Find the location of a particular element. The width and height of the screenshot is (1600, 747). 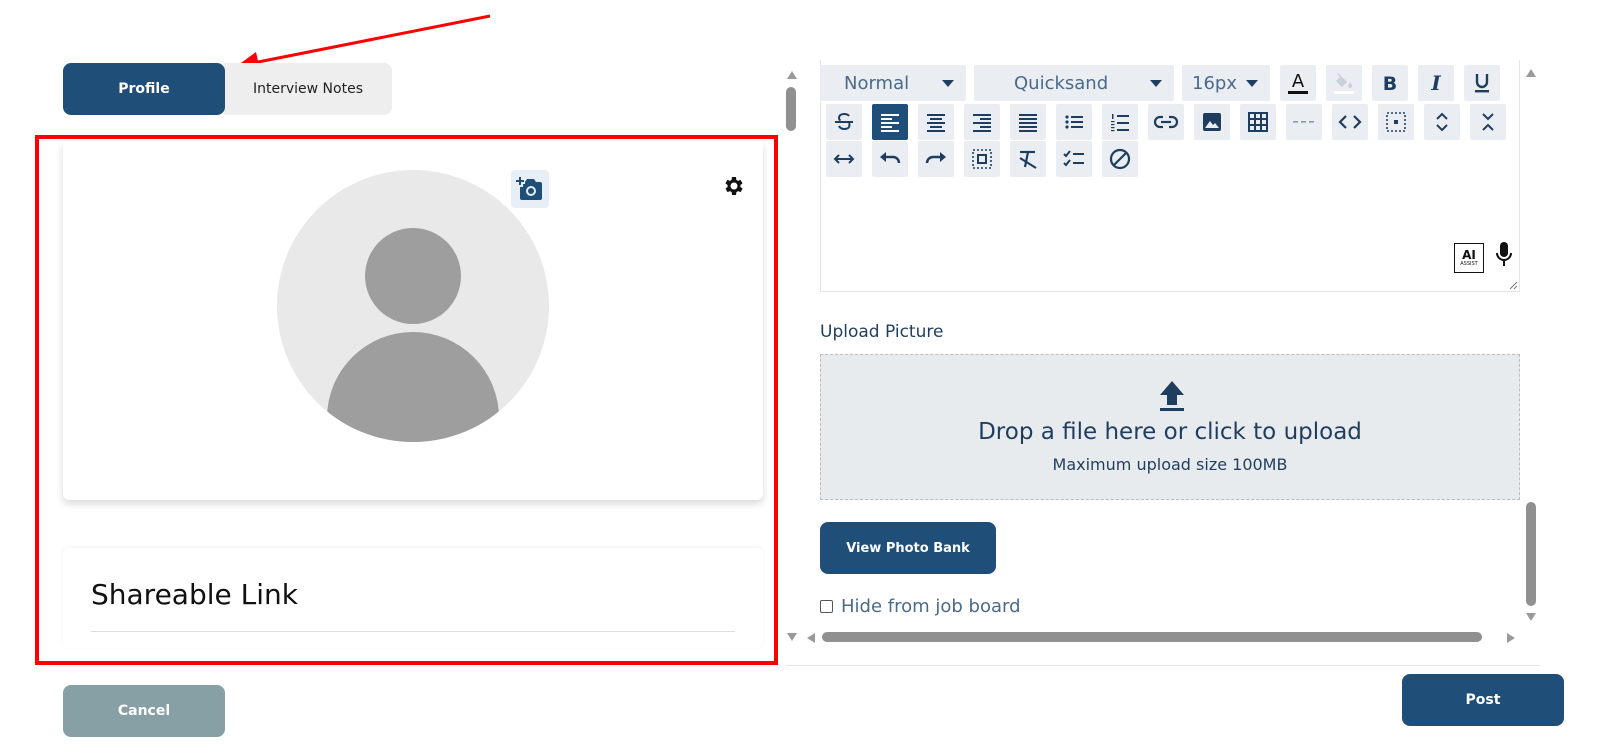

full-width-button is located at coordinates (844, 159).